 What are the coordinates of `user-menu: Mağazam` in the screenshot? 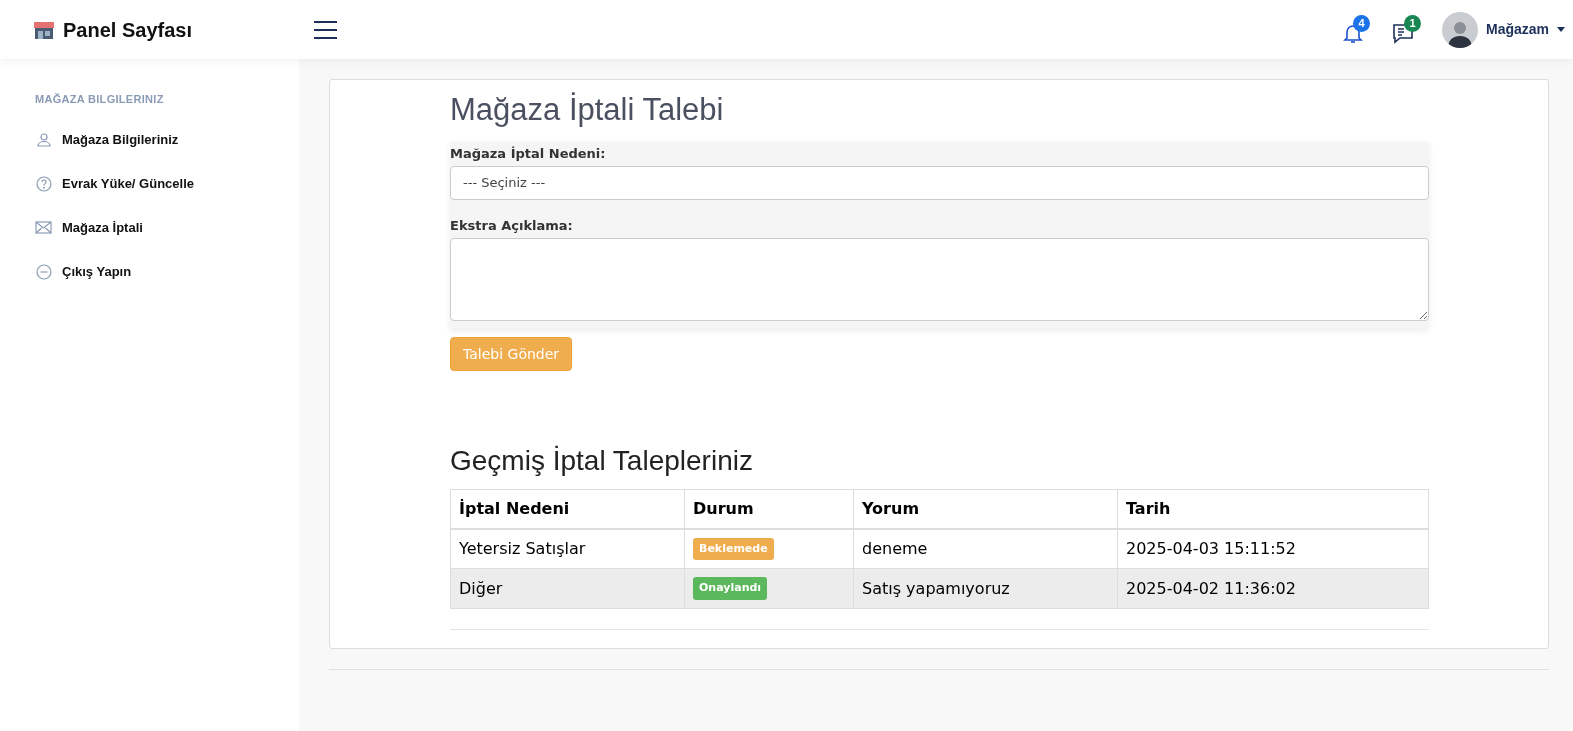 It's located at (1503, 29).